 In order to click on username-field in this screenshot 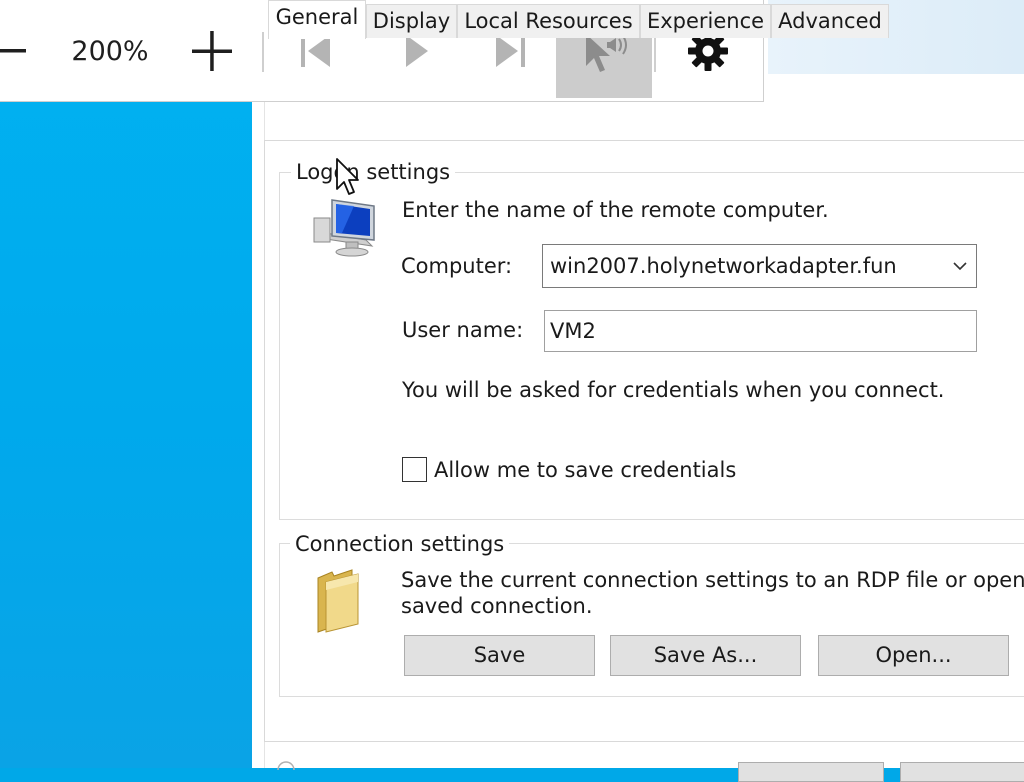, I will do `click(760, 331)`.